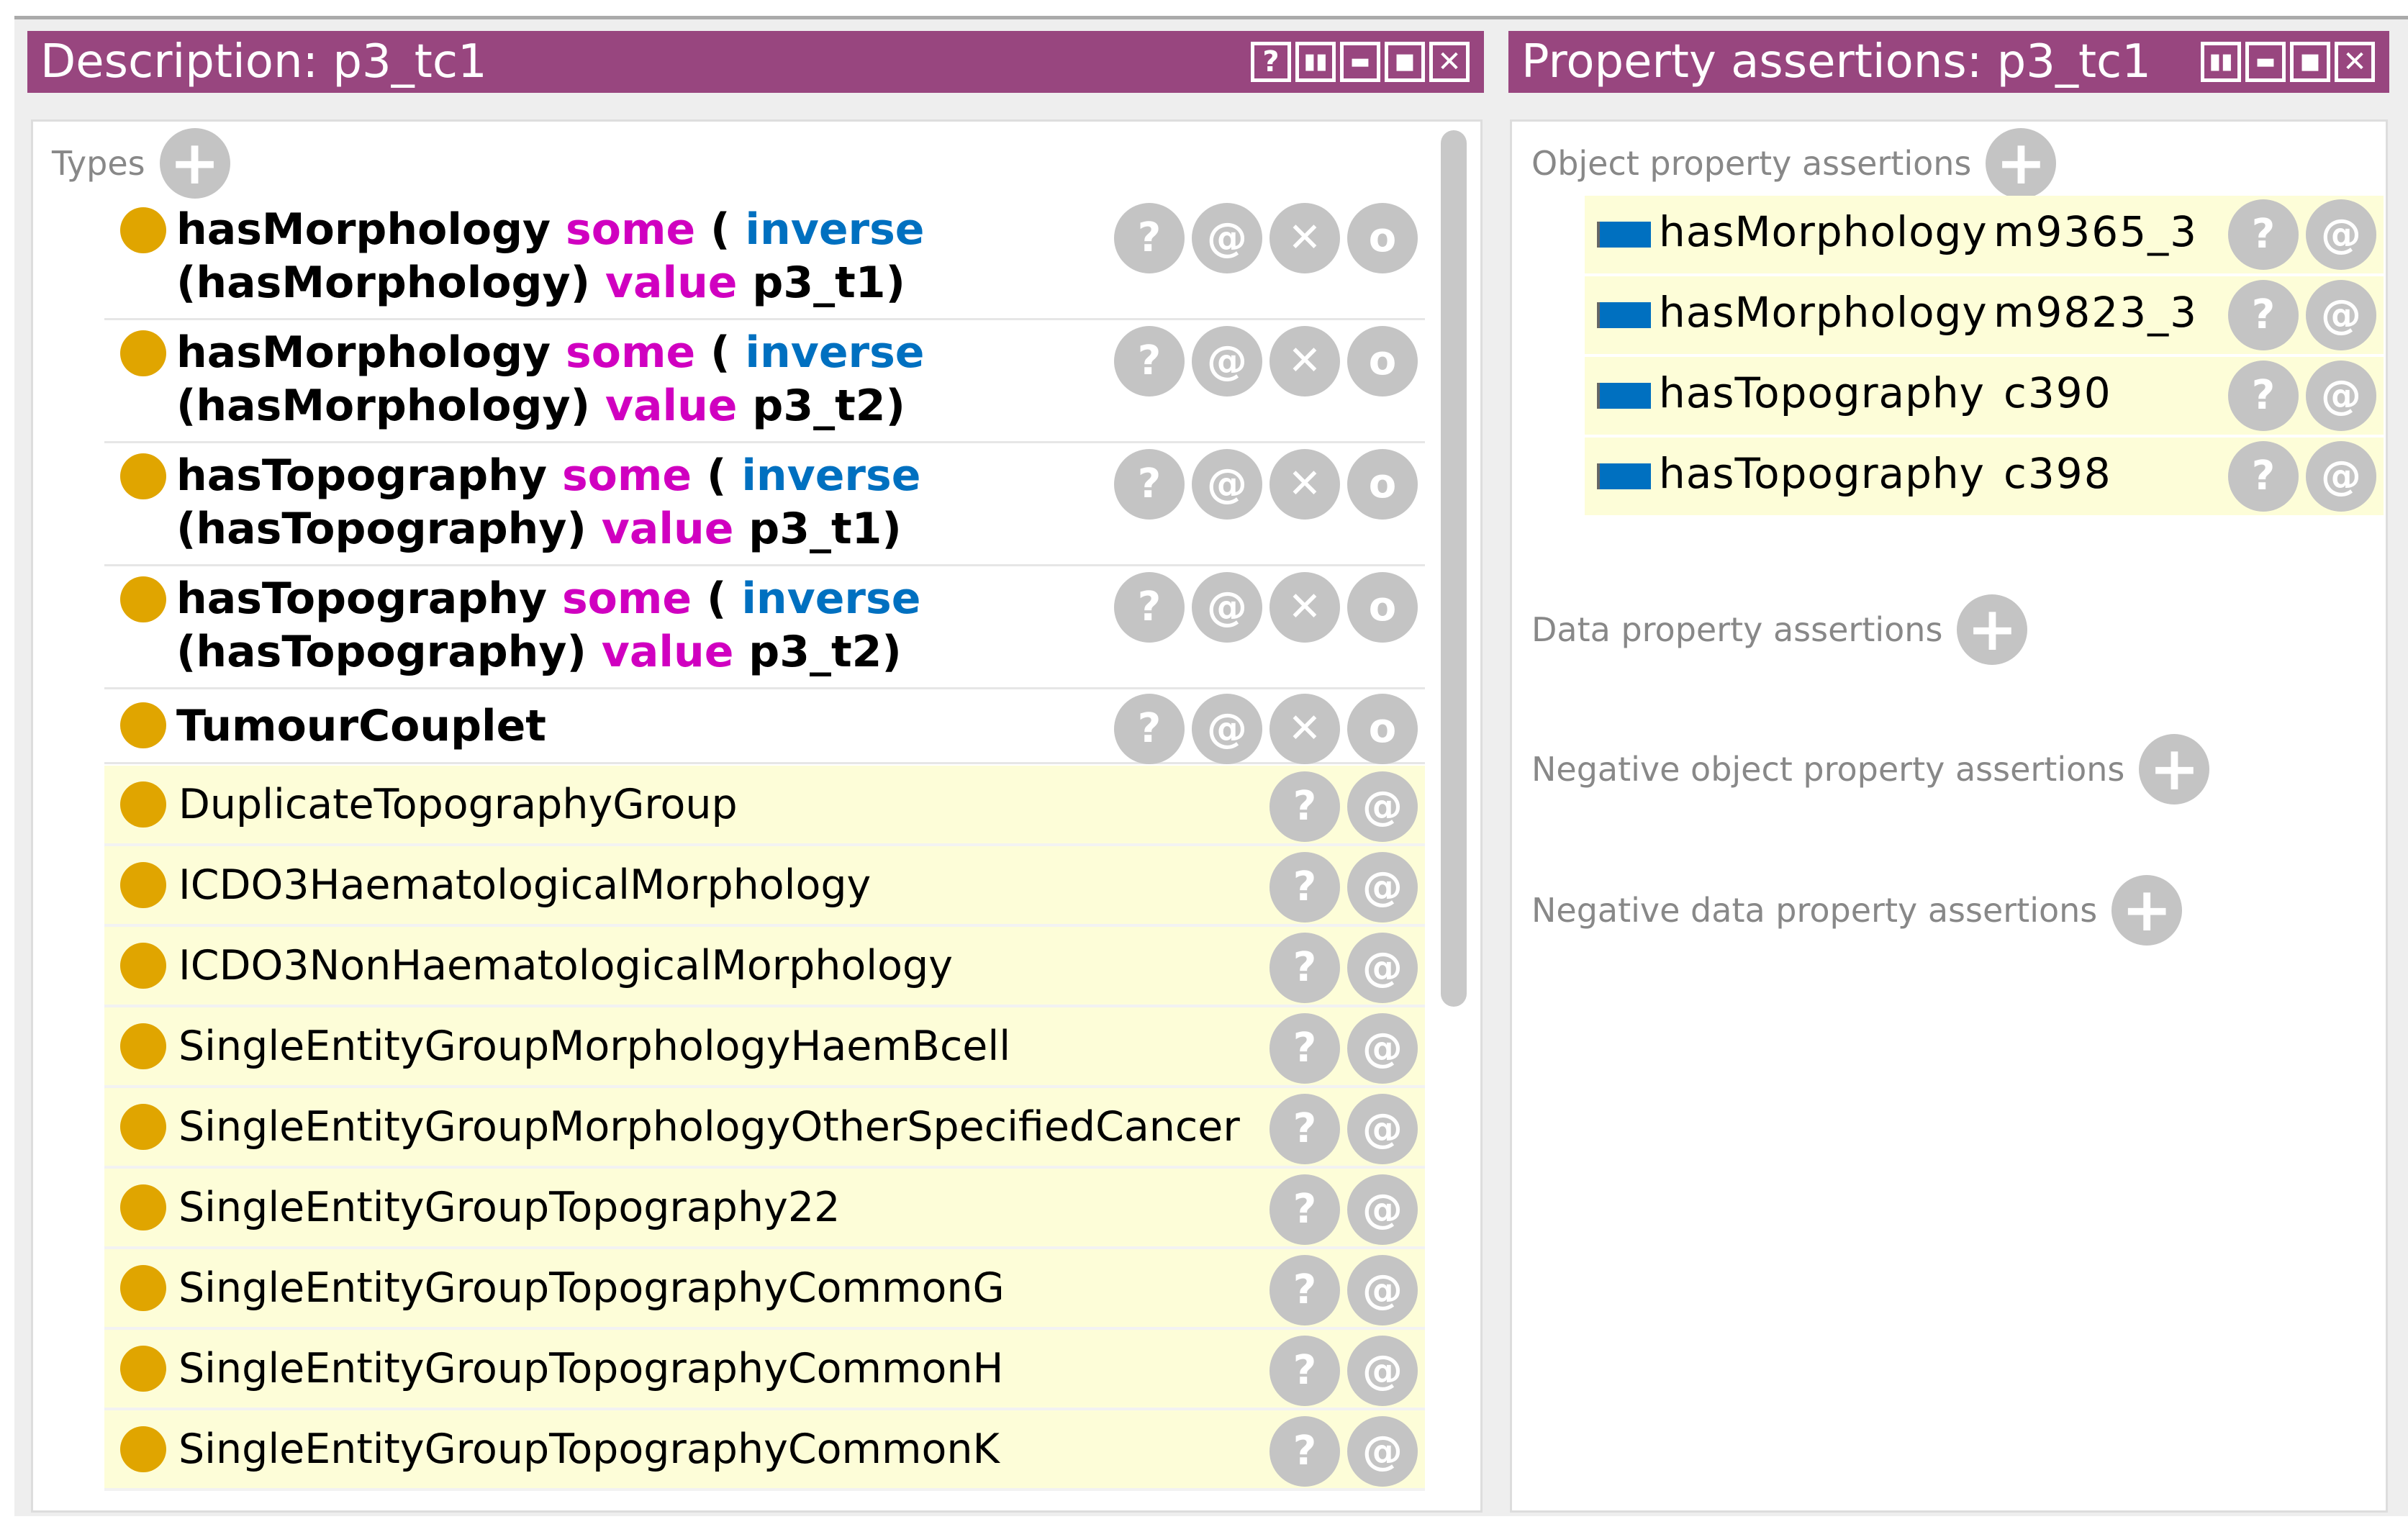 This screenshot has height=1532, width=2408. What do you see at coordinates (2058, 392) in the screenshot?
I see `property-value: c390` at bounding box center [2058, 392].